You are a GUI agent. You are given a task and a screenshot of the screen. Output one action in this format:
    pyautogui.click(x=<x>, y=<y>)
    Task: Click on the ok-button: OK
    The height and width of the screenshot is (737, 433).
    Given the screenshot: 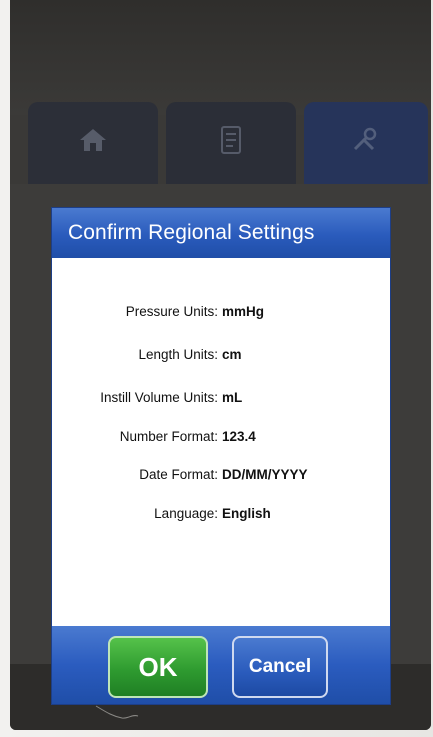 What is the action you would take?
    pyautogui.click(x=158, y=667)
    